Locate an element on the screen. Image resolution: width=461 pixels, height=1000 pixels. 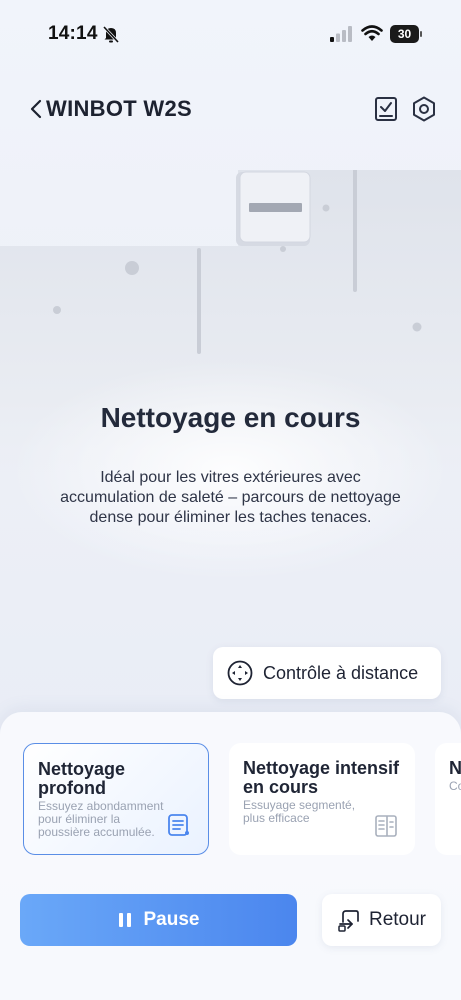
status-time: 14:14 is located at coordinates (73, 33).